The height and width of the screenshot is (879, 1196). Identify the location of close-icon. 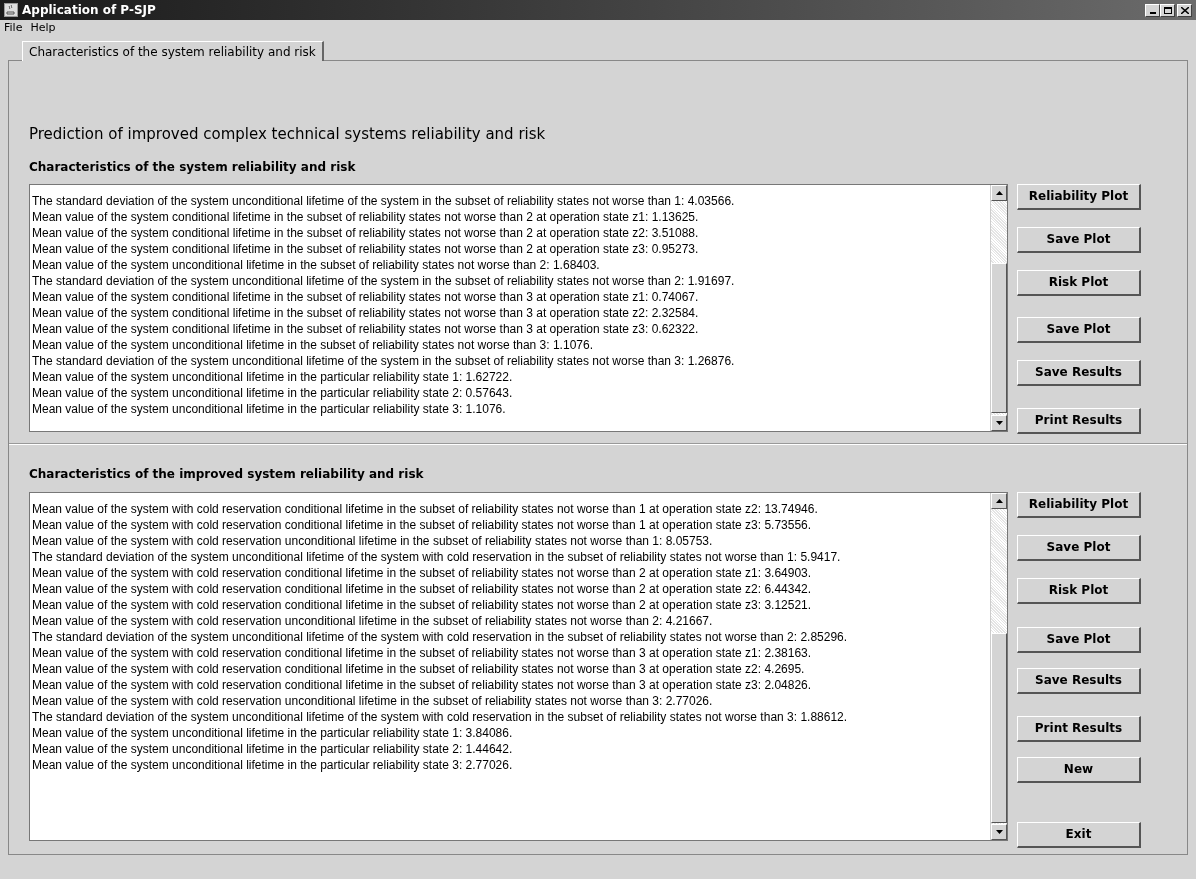
(1184, 10).